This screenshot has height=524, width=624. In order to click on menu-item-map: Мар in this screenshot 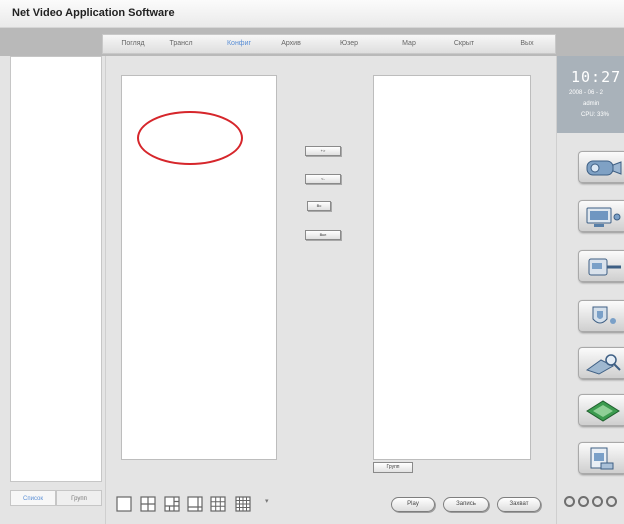, I will do `click(409, 44)`.